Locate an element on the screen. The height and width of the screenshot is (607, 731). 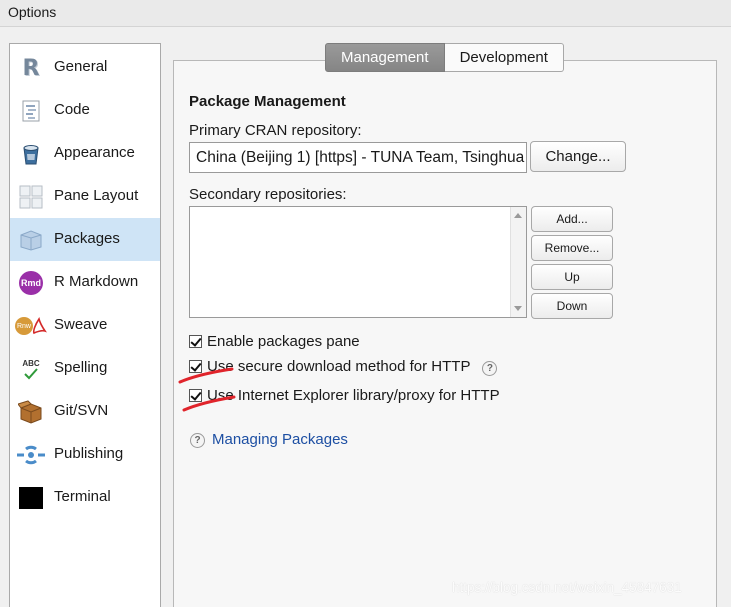
code-document-icon is located at coordinates (31, 111).